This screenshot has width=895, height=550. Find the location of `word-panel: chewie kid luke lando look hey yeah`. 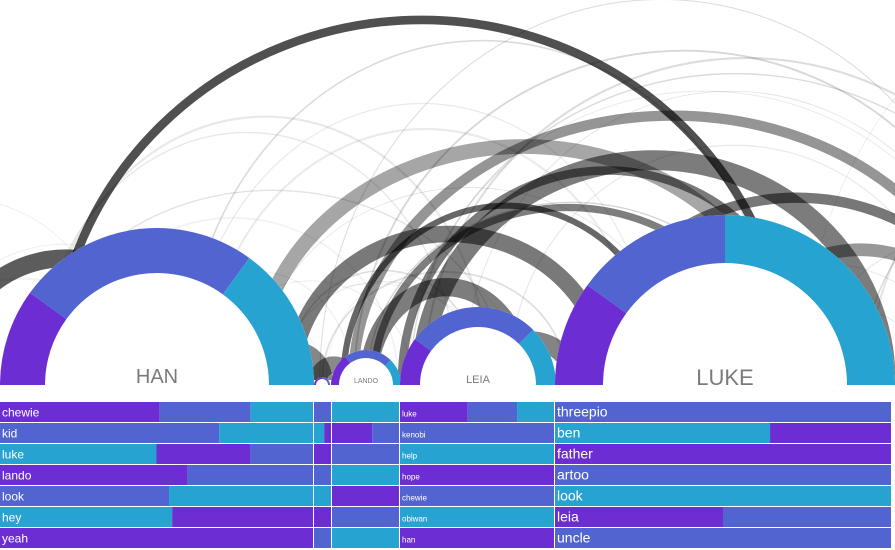

word-panel: chewie kid luke lando look hey yeah is located at coordinates (156, 475).